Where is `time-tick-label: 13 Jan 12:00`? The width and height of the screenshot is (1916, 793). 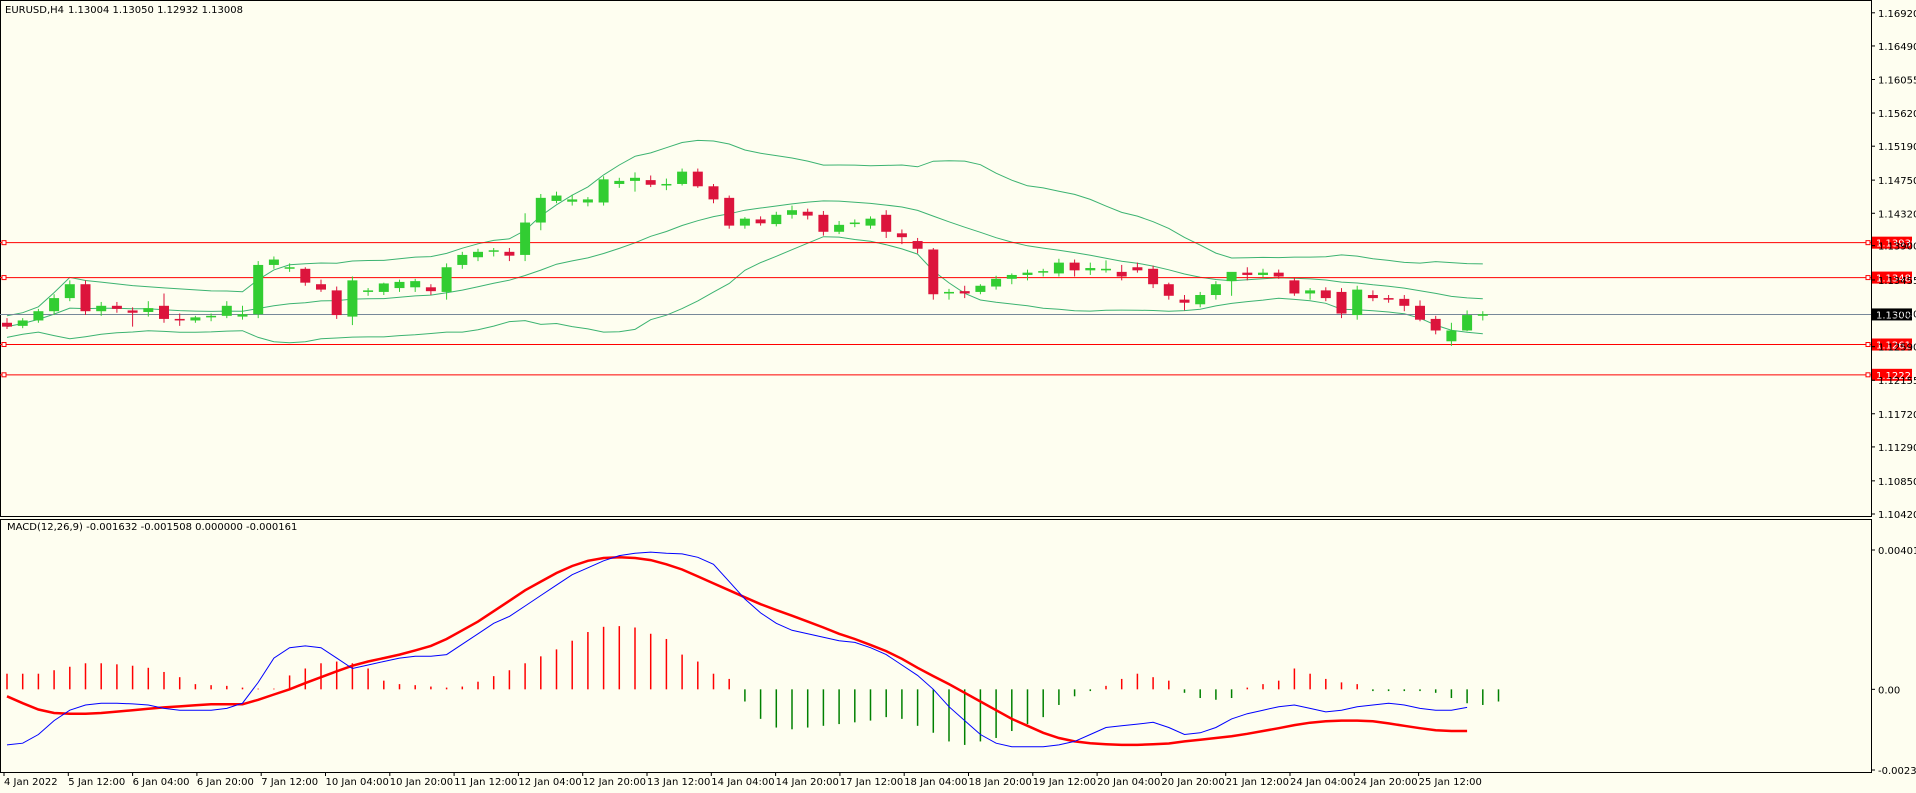
time-tick-label: 13 Jan 12:00 is located at coordinates (678, 782).